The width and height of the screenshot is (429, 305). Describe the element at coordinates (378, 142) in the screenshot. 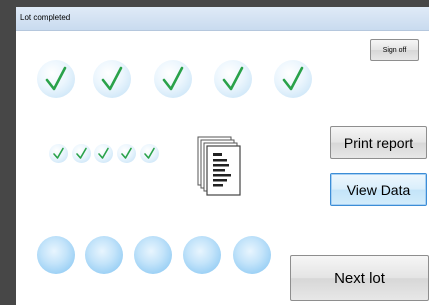

I see `print-report-button: Print report` at that location.